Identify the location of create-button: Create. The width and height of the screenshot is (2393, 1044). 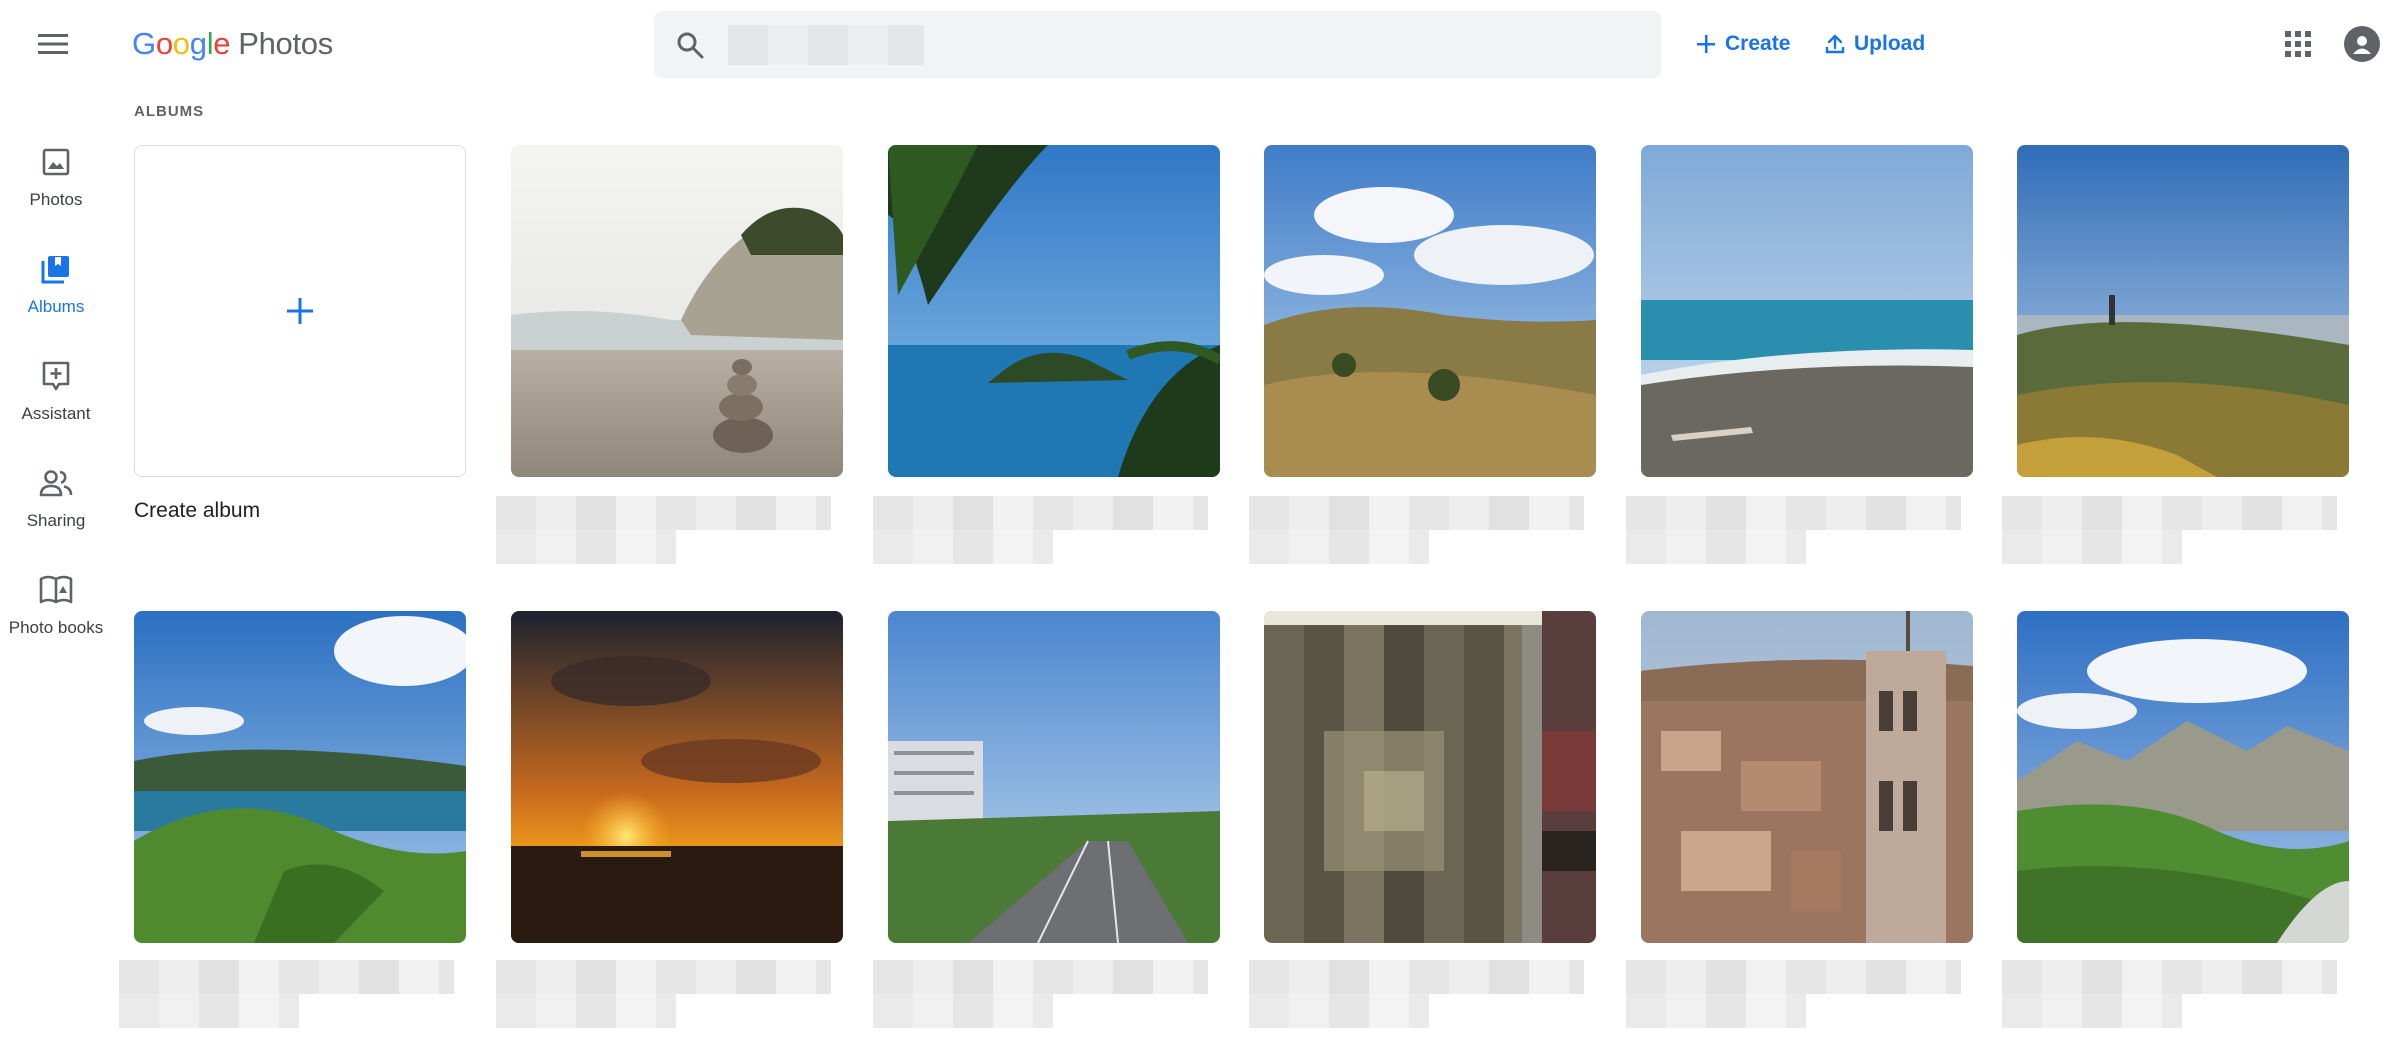
(1741, 44).